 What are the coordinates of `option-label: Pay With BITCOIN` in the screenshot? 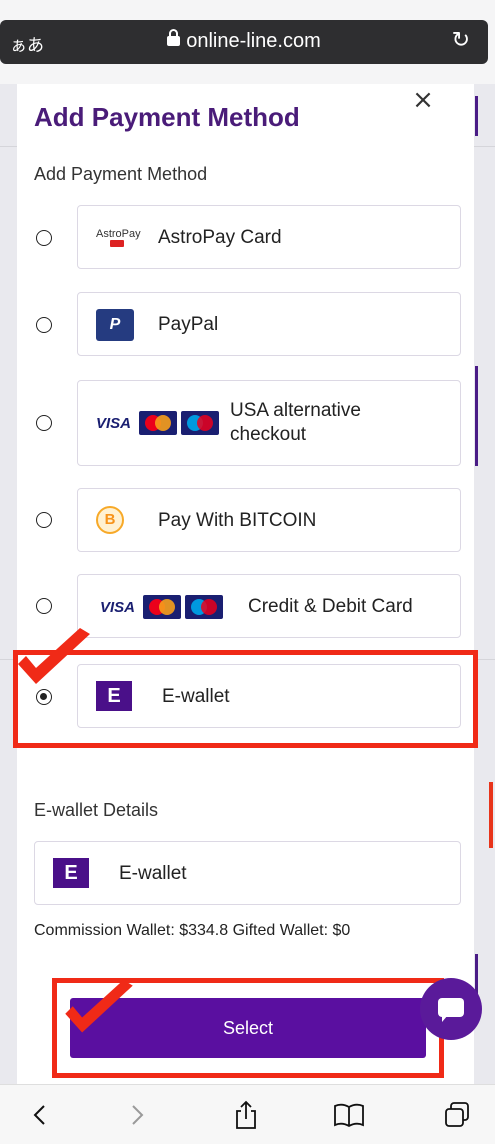 It's located at (237, 520).